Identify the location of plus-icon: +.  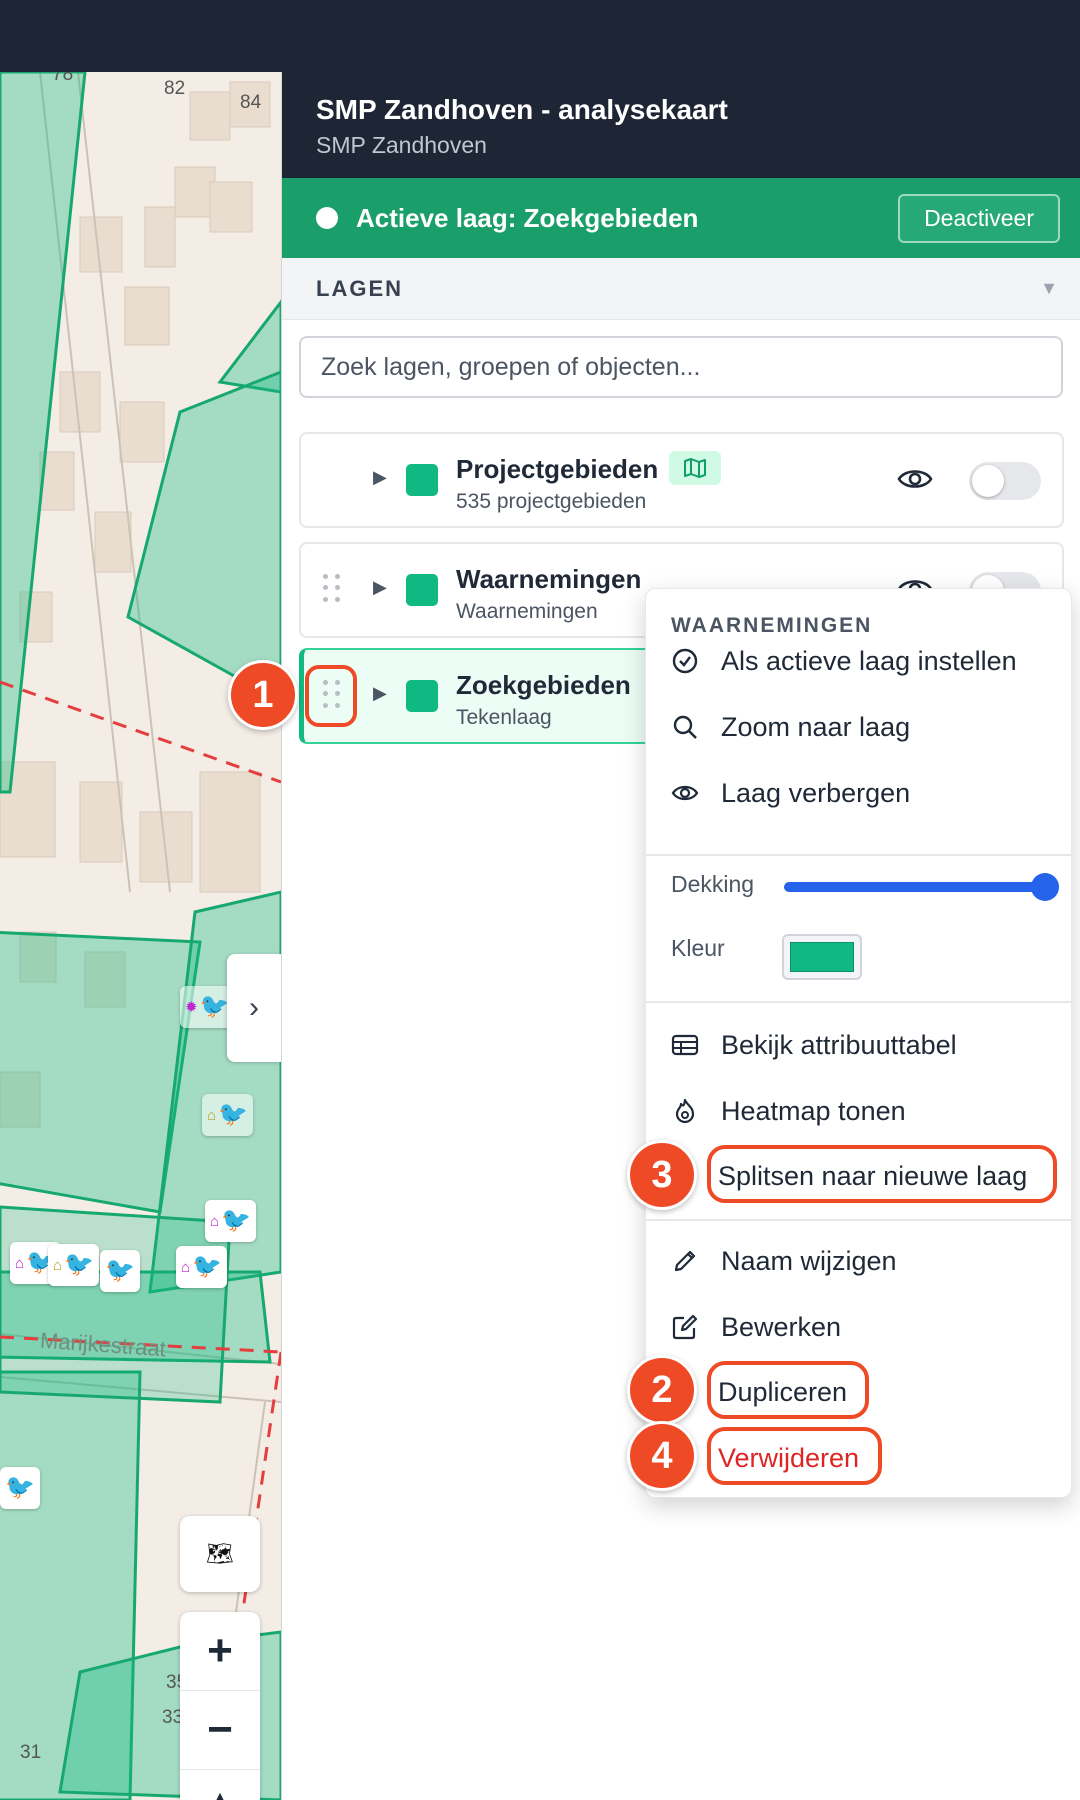
(220, 1650).